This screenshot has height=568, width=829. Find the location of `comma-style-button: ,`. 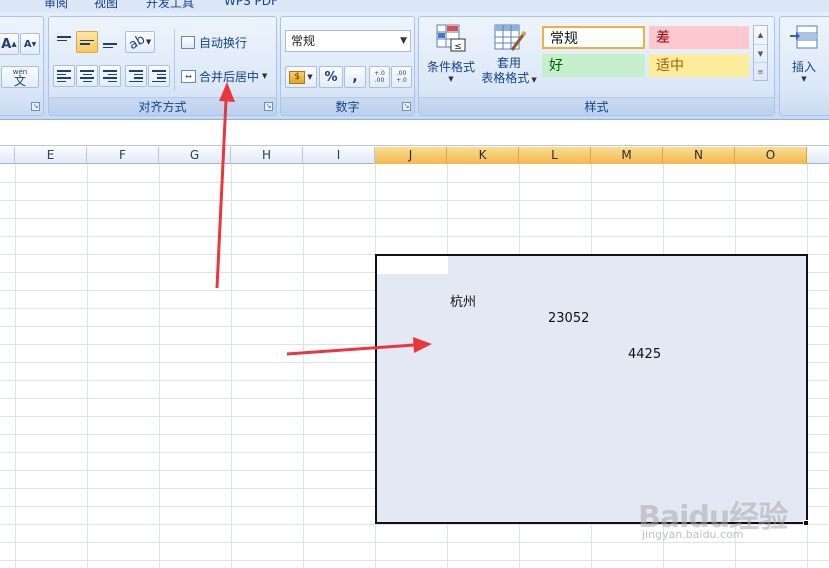

comma-style-button: , is located at coordinates (355, 77).